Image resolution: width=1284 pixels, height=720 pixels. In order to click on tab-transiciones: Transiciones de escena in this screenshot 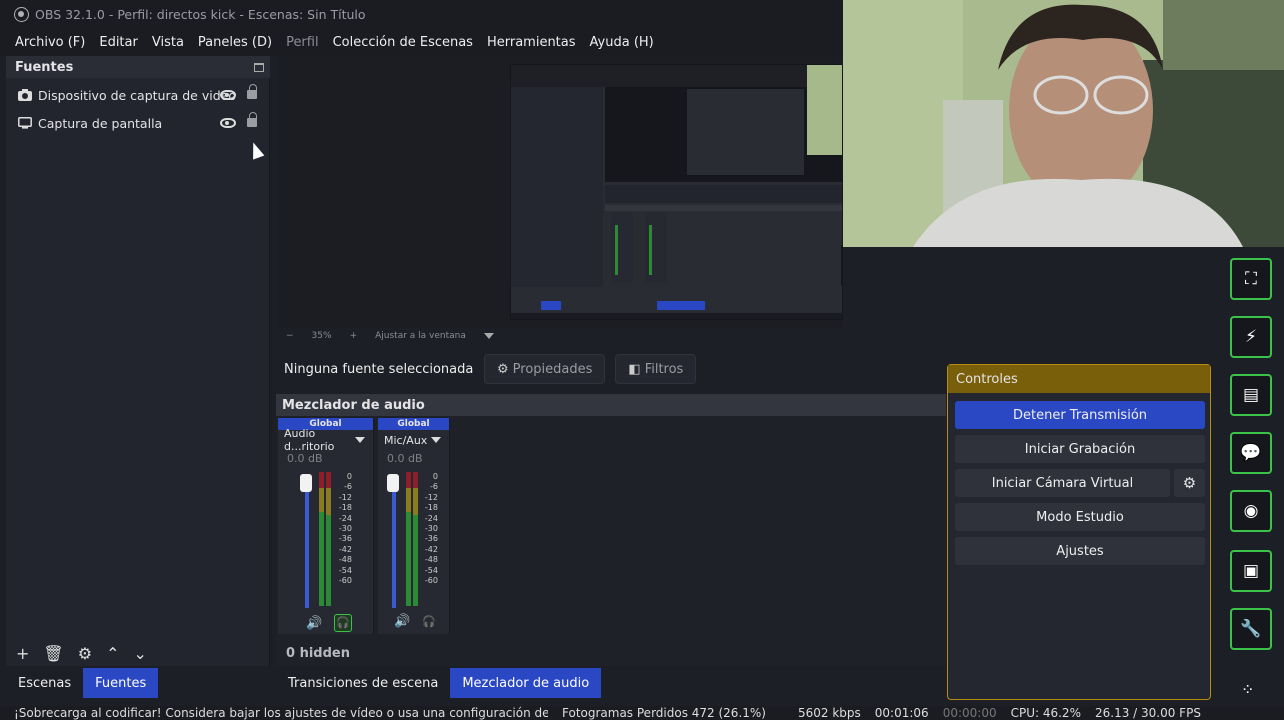, I will do `click(363, 683)`.